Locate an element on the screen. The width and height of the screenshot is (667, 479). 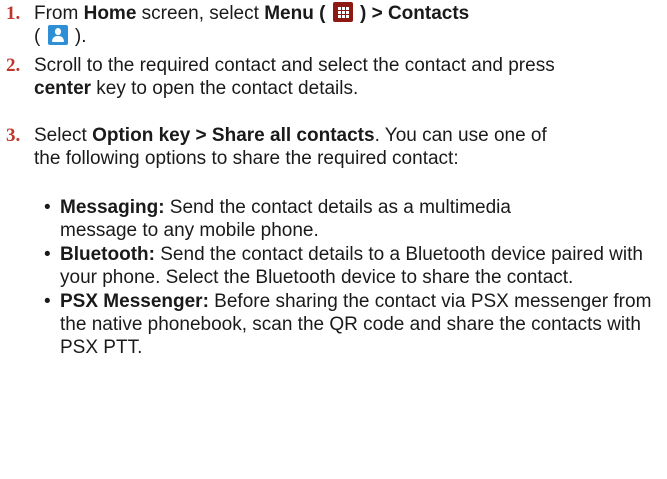
option-key-label: Option key > Share all contacts is located at coordinates (233, 135).